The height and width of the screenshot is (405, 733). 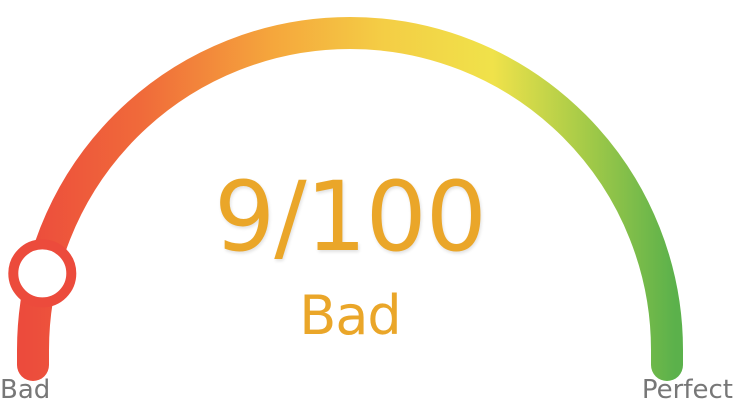 What do you see at coordinates (350, 315) in the screenshot?
I see `score-rating: Bad` at bounding box center [350, 315].